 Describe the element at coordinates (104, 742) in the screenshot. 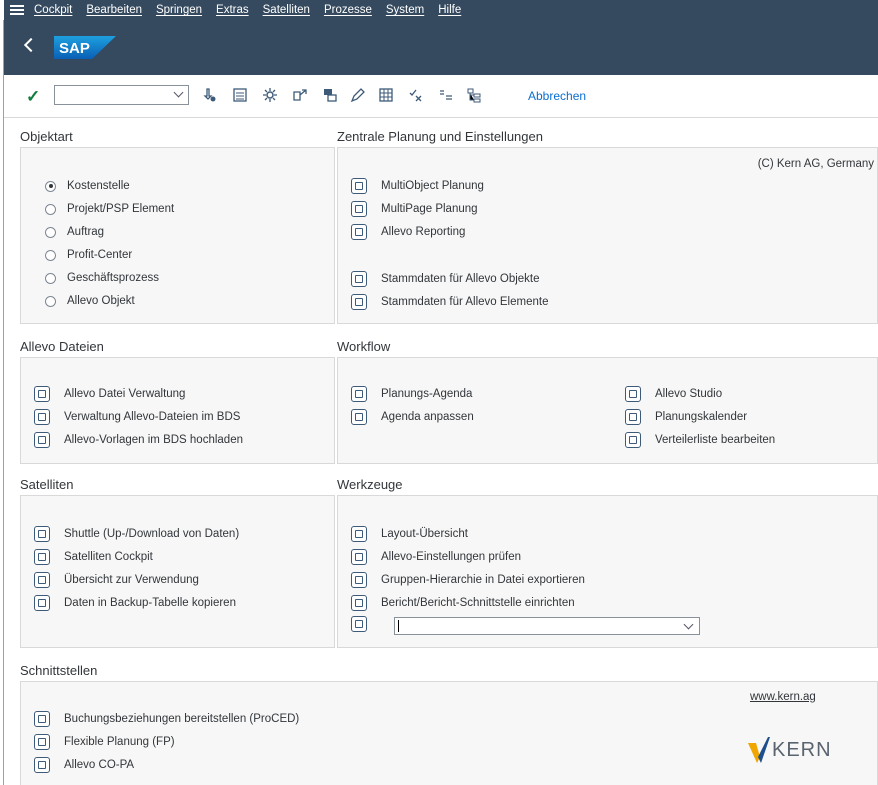

I see `flexible-planung-link: Flexible Planung (FP)` at that location.